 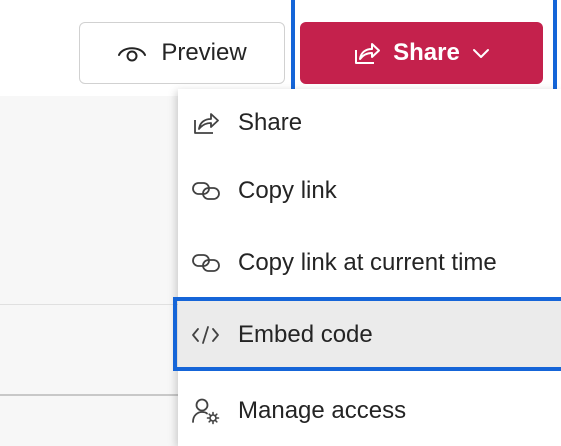 I want to click on menu-item-label: Manage access, so click(x=322, y=410).